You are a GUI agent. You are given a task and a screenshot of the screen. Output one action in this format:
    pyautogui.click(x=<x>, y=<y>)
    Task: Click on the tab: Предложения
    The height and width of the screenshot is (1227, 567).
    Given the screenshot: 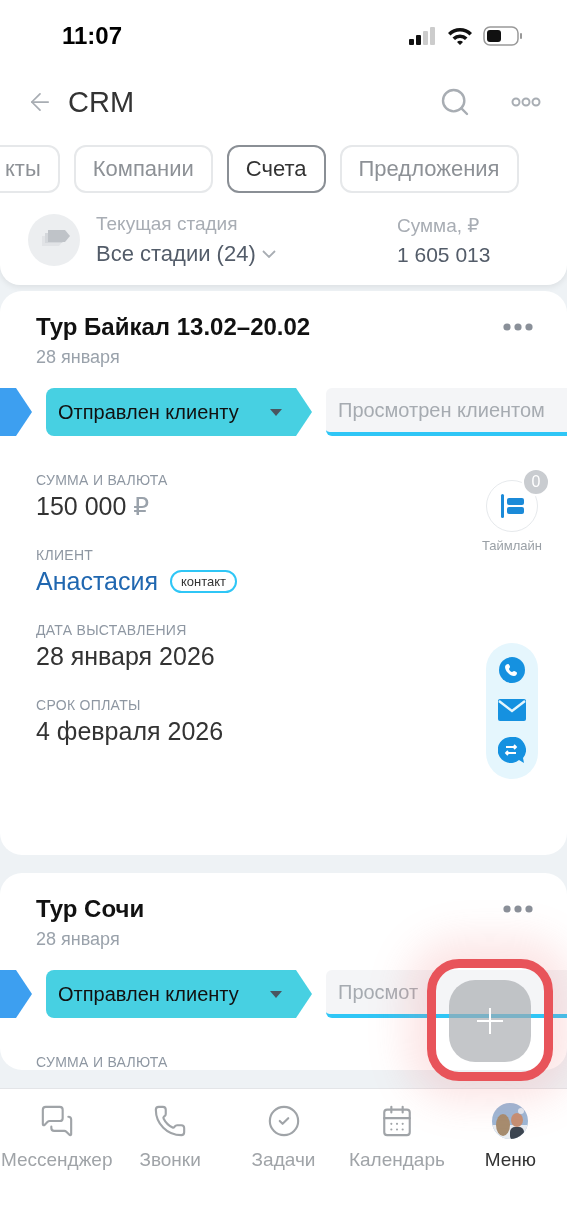 What is the action you would take?
    pyautogui.click(x=429, y=169)
    